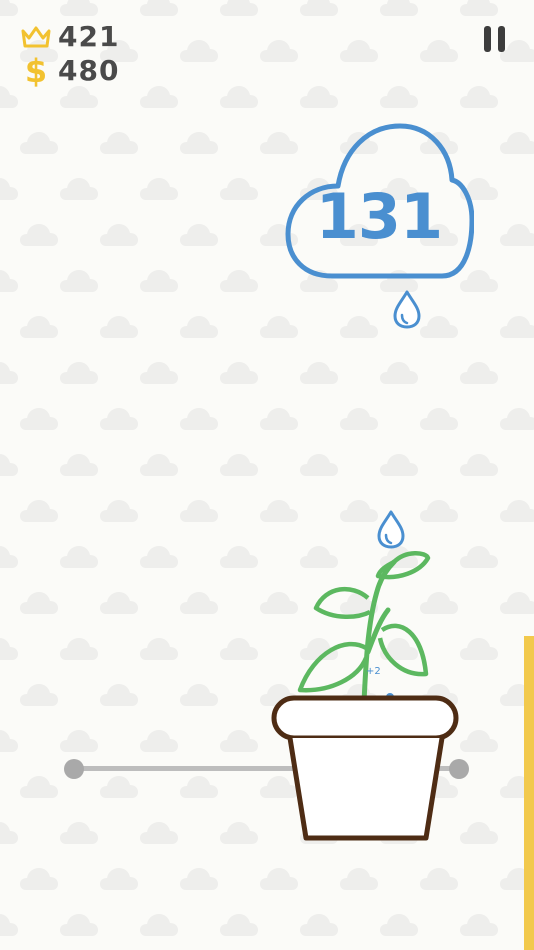  Describe the element at coordinates (365, 696) in the screenshot. I see `plant-icon` at that location.